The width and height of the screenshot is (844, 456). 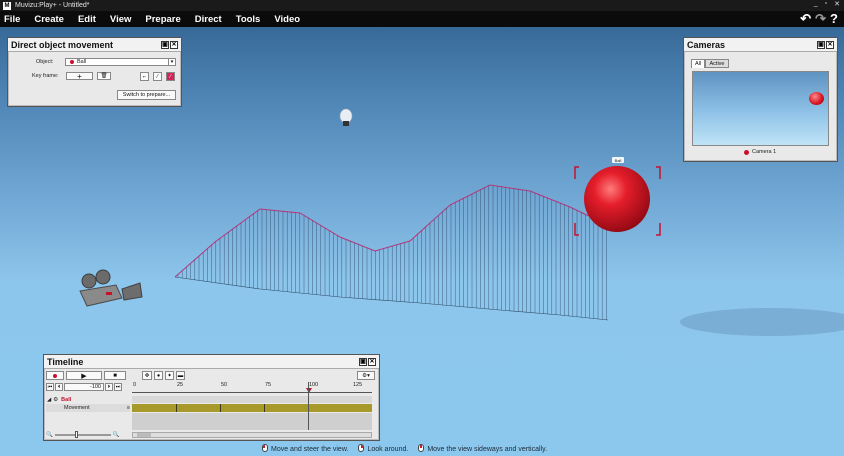 I want to click on chevron-down-icon: ▾, so click(x=171, y=62).